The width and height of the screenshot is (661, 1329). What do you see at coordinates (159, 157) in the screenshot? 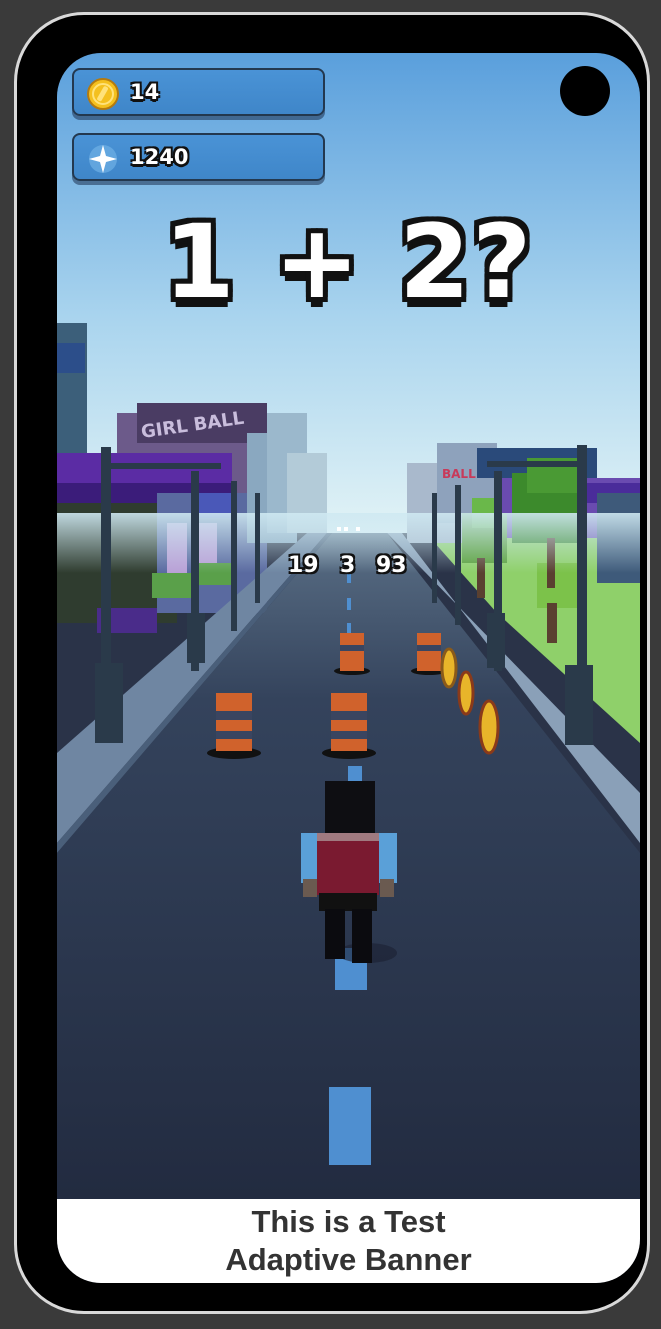
I see `score-value: 1240` at bounding box center [159, 157].